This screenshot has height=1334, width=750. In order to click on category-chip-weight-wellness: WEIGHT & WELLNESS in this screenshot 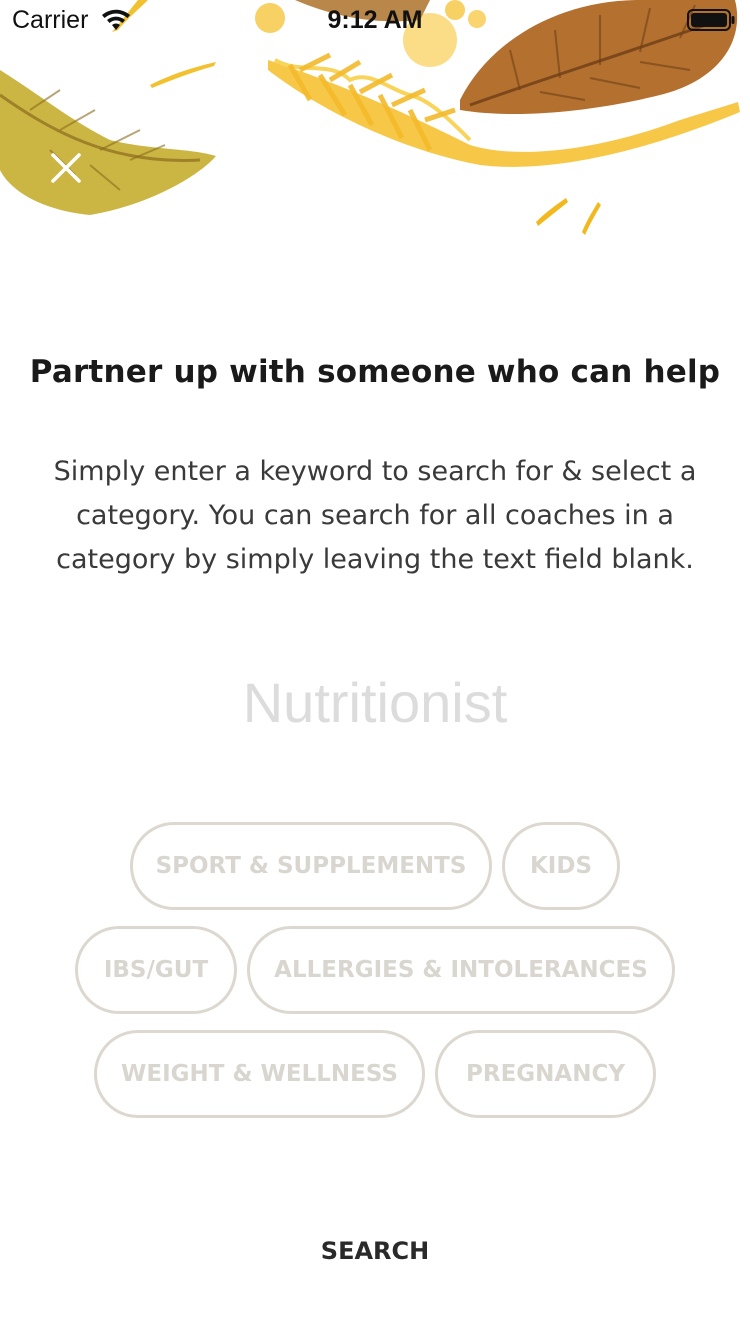, I will do `click(259, 1074)`.